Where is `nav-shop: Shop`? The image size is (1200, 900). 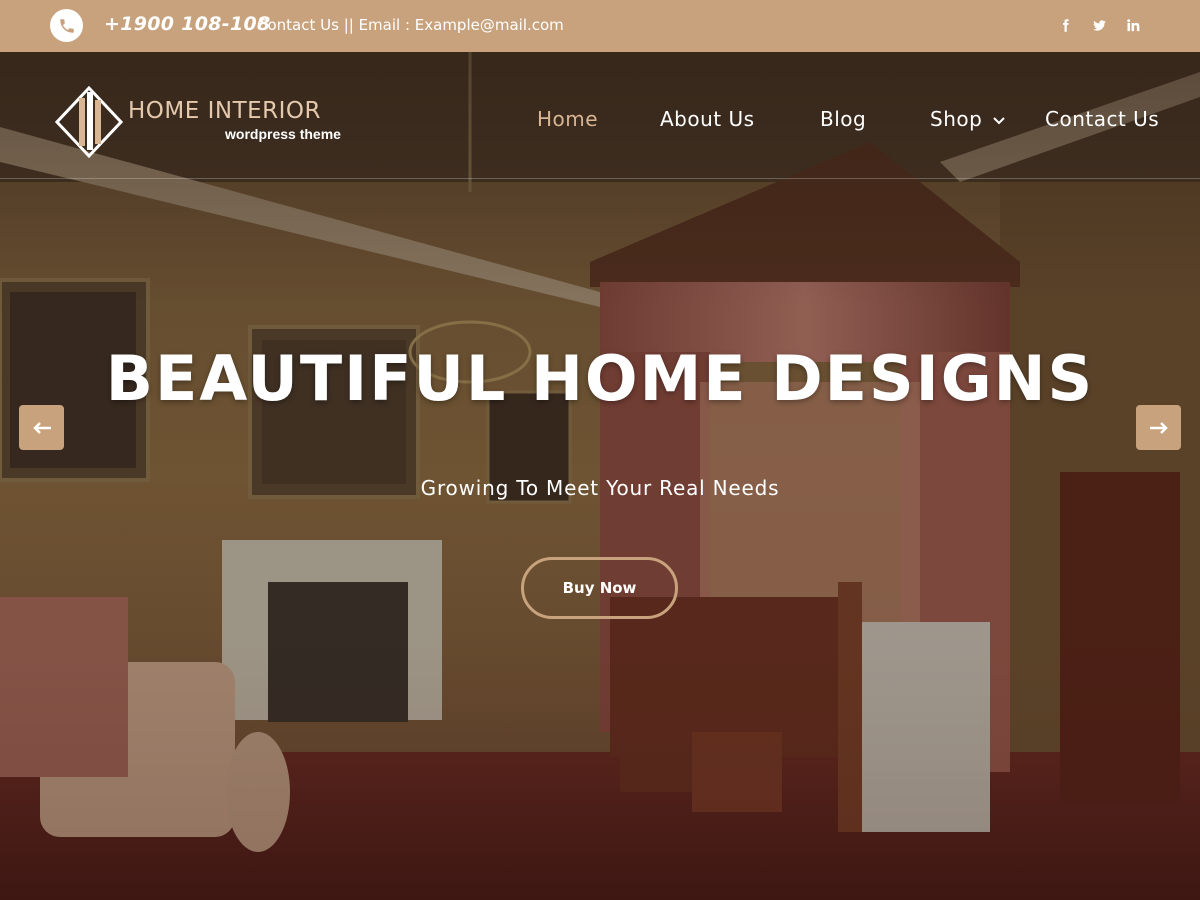 nav-shop: Shop is located at coordinates (956, 119).